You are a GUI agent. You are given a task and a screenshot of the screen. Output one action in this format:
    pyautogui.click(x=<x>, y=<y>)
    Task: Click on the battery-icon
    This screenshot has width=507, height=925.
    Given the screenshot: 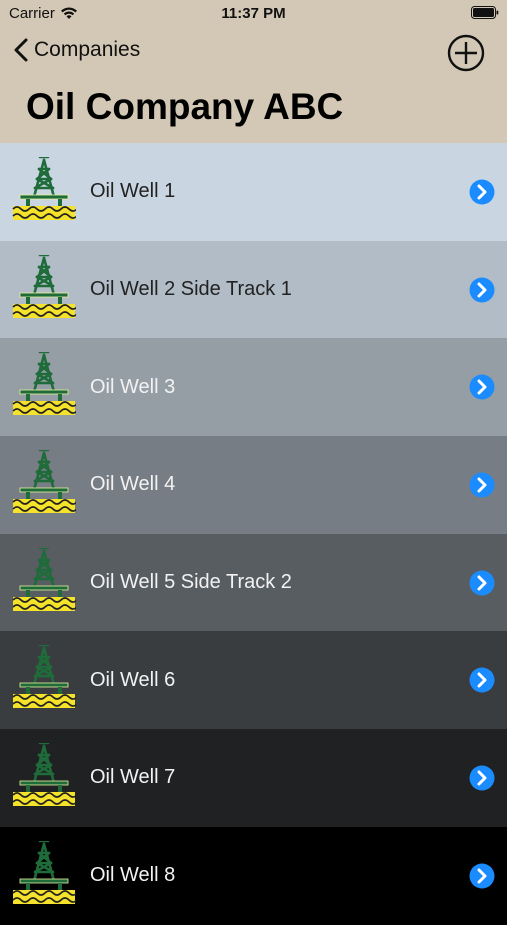 What is the action you would take?
    pyautogui.click(x=485, y=12)
    